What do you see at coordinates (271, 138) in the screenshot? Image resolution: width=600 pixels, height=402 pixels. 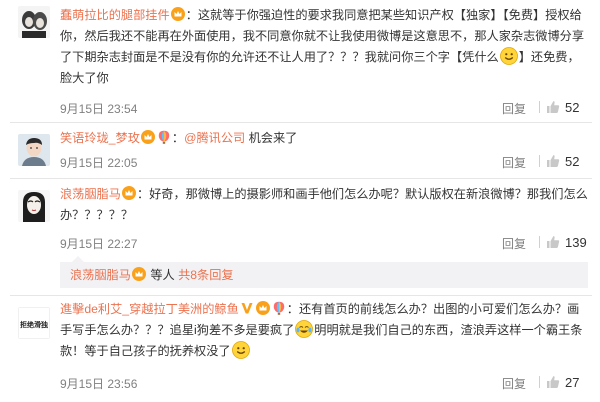 I see `comment-body-end: 机会来了` at bounding box center [271, 138].